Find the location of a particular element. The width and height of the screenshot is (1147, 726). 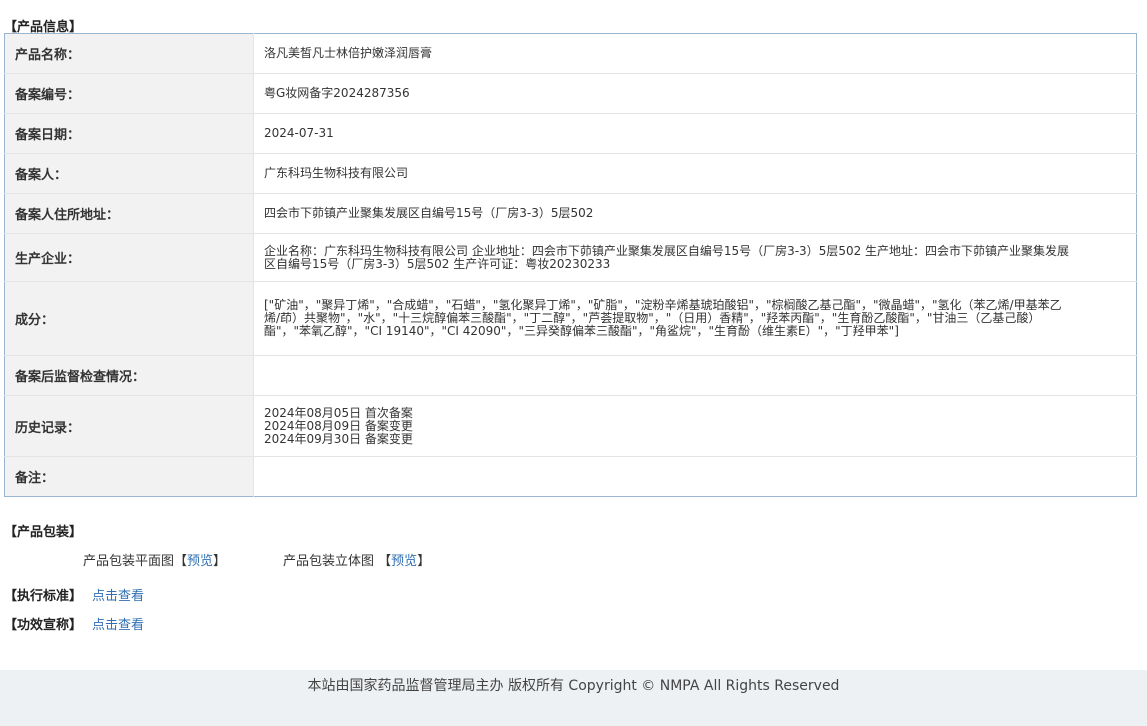

table-row: 备案人： 广东科玛生物科技有限公司 is located at coordinates (570, 173).